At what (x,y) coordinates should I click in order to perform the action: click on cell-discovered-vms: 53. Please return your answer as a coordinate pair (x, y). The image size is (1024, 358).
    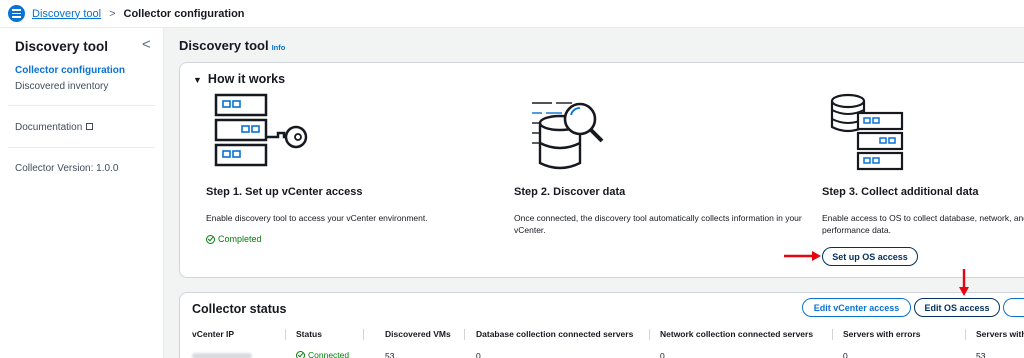
    Looking at the image, I should click on (390, 354).